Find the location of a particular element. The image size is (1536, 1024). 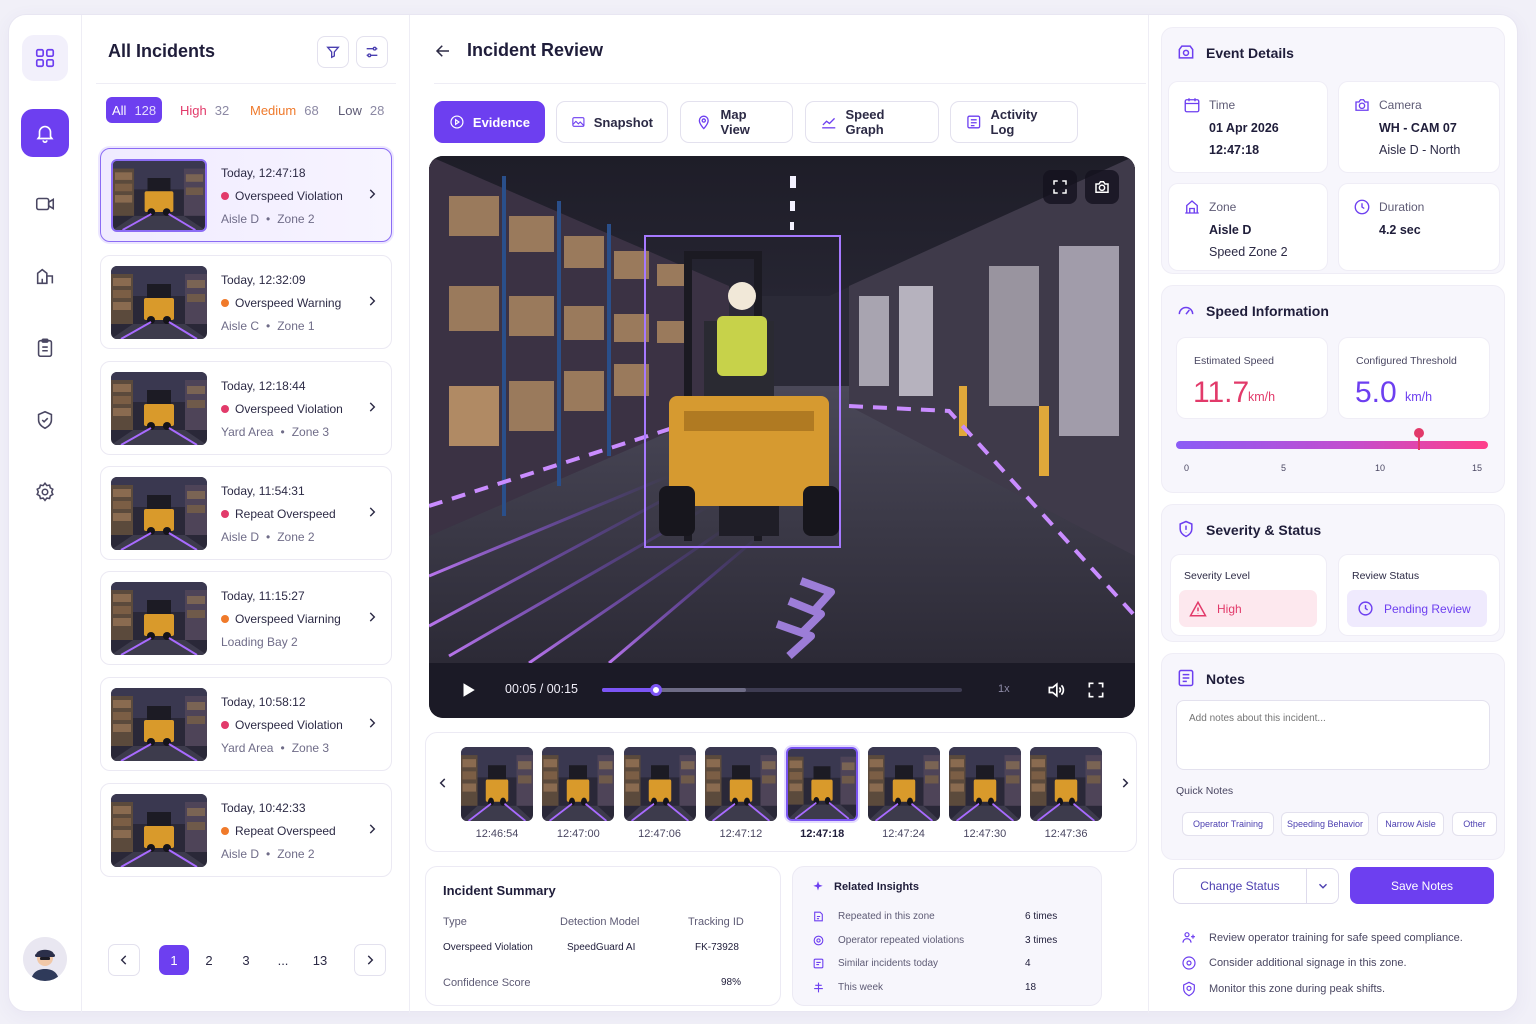

page-2-button: 2 is located at coordinates (209, 960).